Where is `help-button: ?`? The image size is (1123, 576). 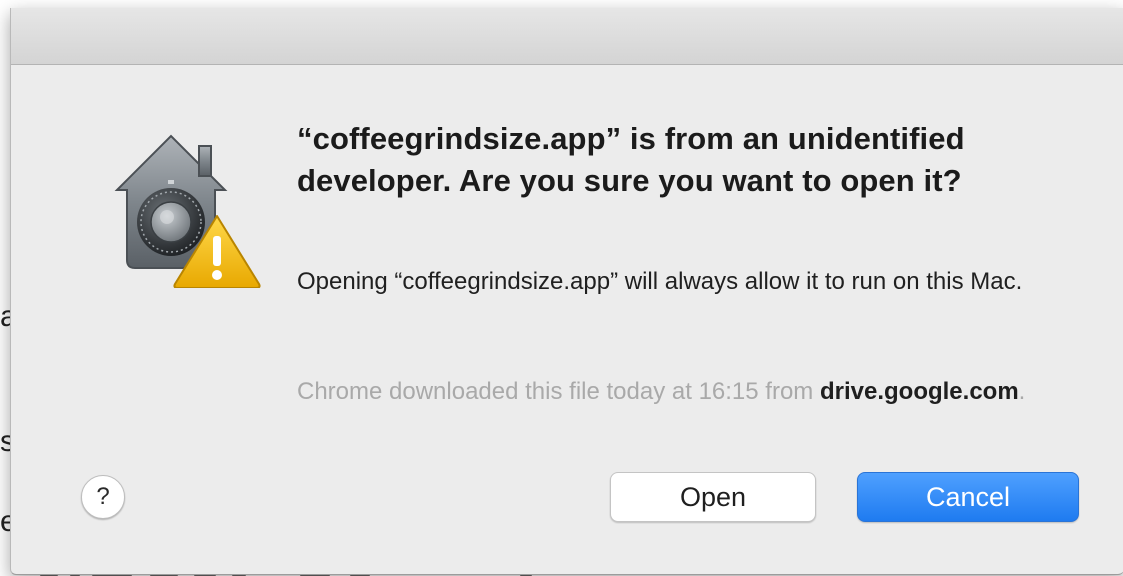 help-button: ? is located at coordinates (103, 497).